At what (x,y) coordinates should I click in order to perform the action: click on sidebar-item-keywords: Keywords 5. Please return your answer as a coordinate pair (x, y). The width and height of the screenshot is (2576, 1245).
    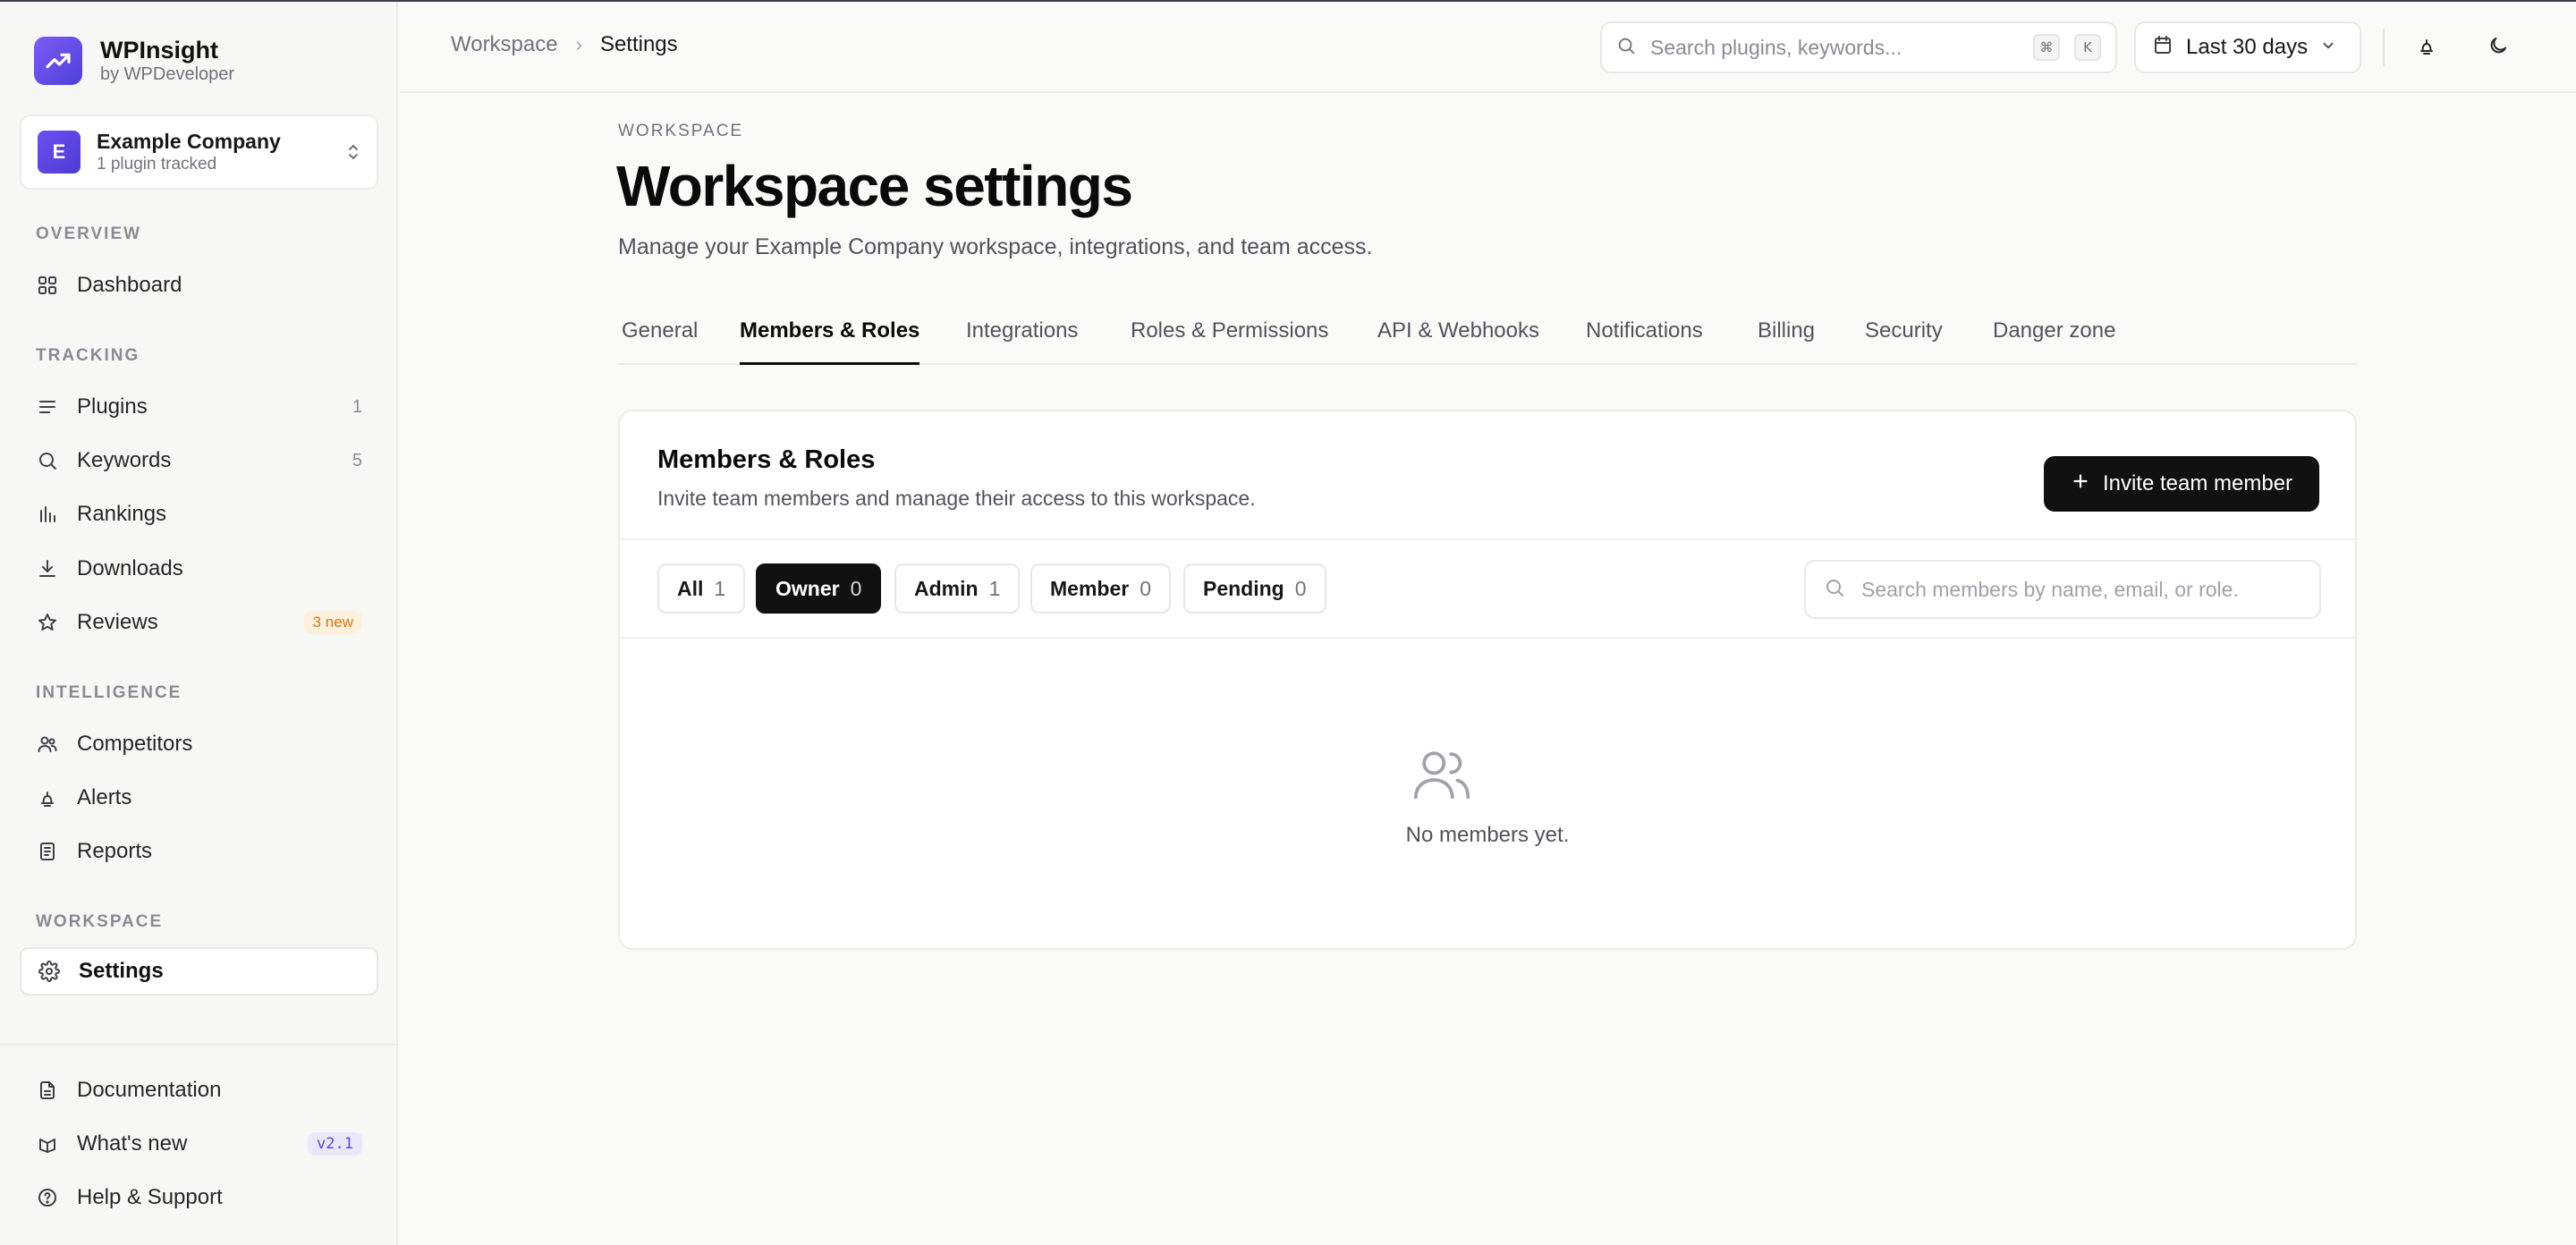
    Looking at the image, I should click on (199, 460).